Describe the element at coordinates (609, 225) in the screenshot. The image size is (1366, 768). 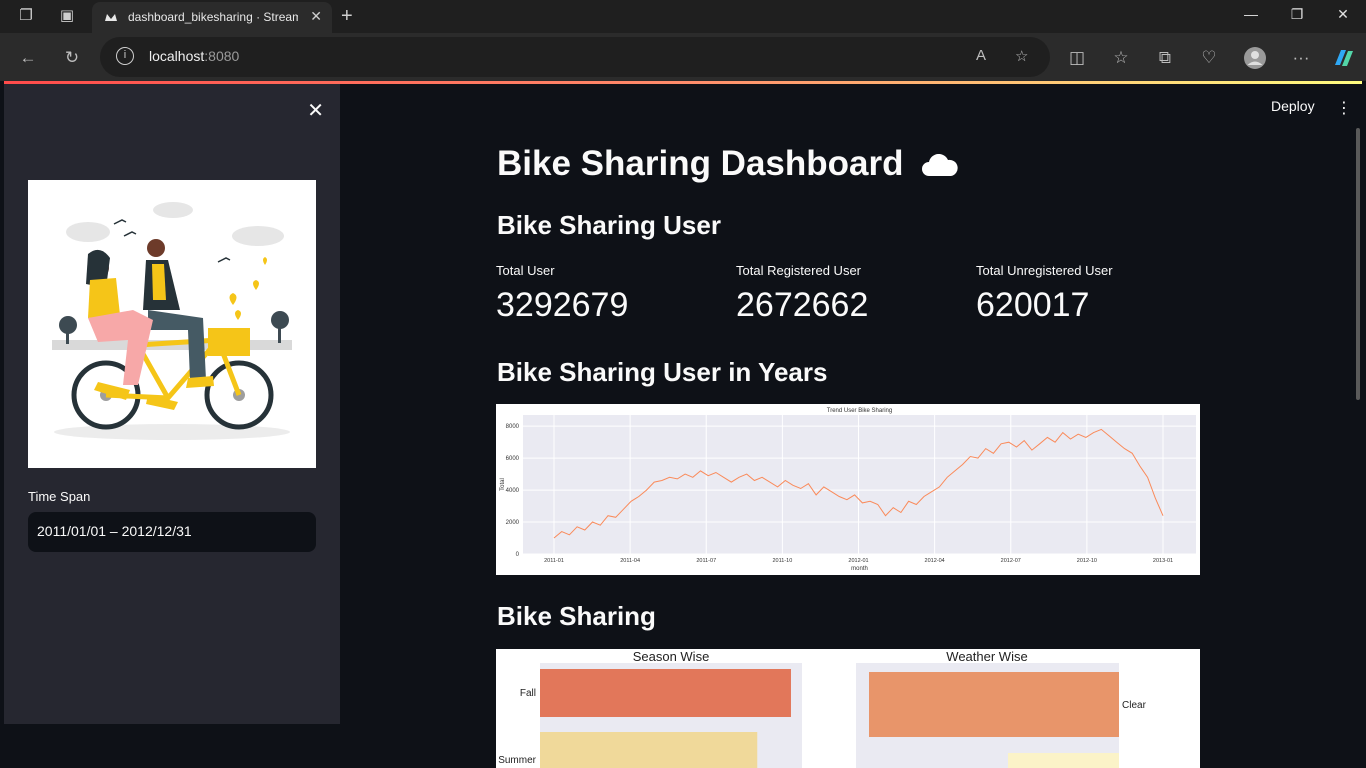
I see `section-heading-user: Bike Sharing User` at that location.